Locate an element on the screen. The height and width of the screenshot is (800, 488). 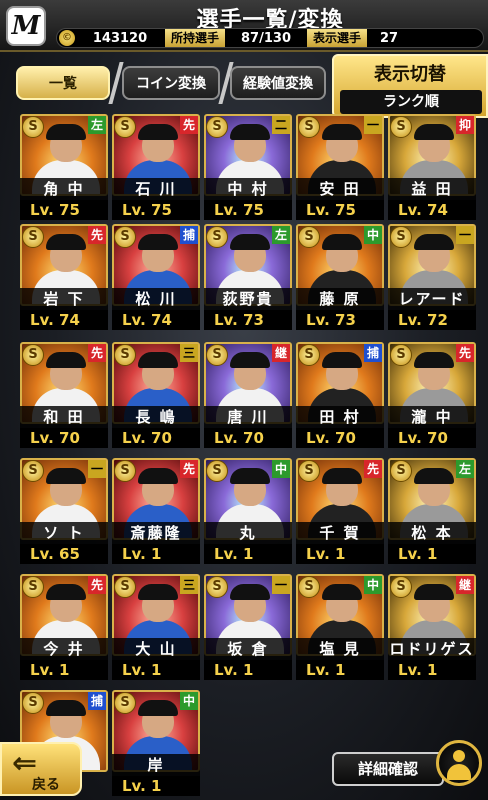
player-card: S 先千 賀 Lv. 1 is located at coordinates (340, 511).